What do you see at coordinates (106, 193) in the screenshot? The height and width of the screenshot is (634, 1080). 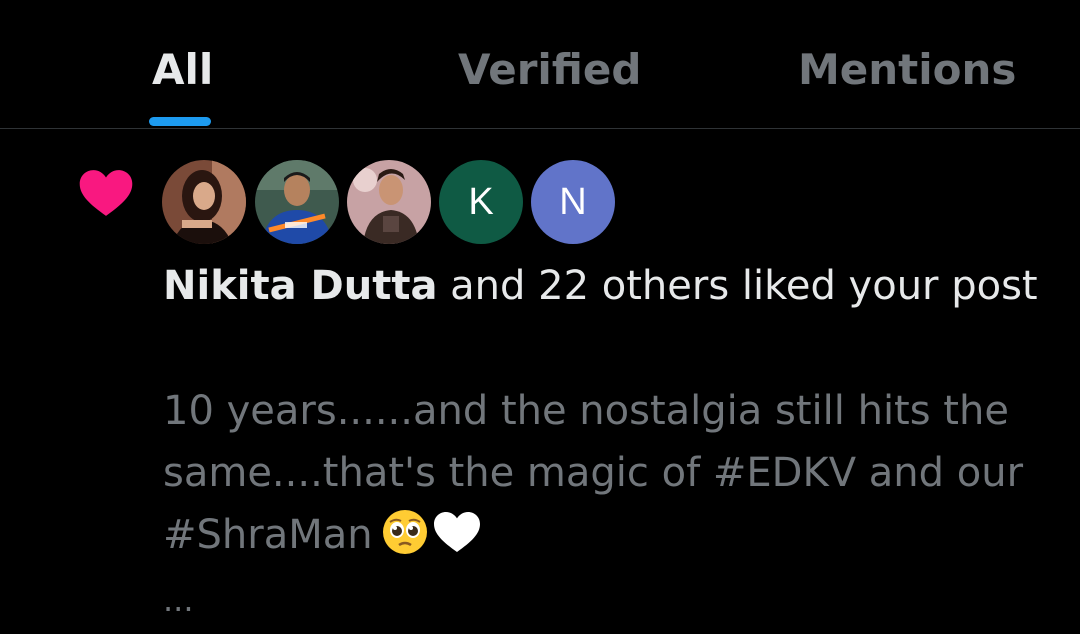 I see `heart-icon` at bounding box center [106, 193].